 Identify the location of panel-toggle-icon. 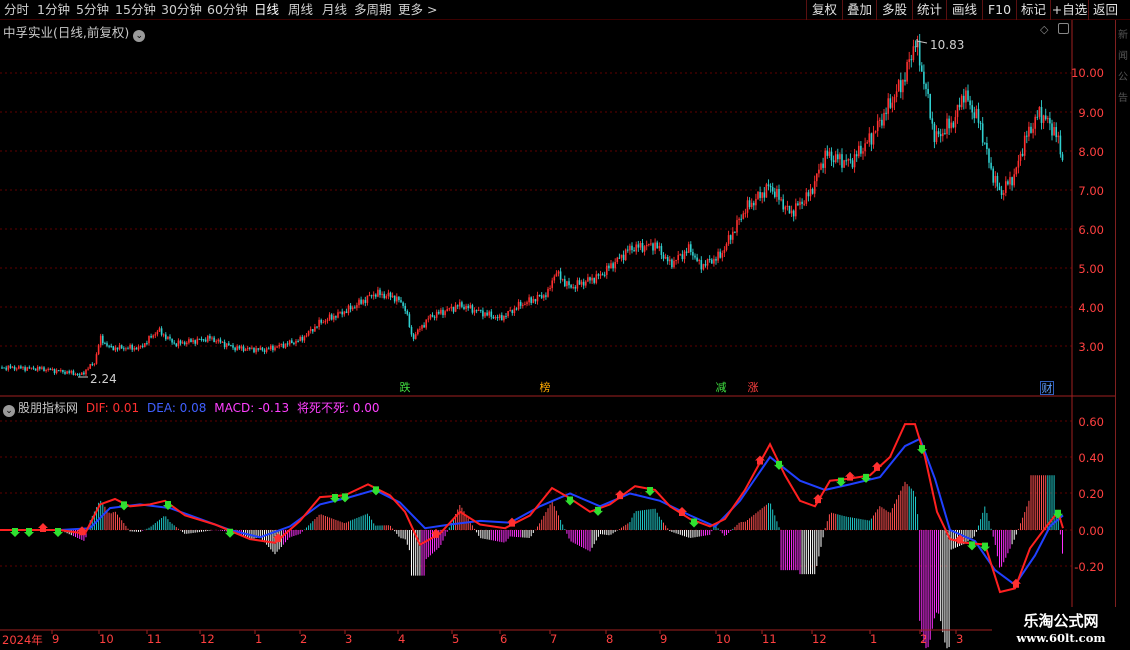
(1063, 28).